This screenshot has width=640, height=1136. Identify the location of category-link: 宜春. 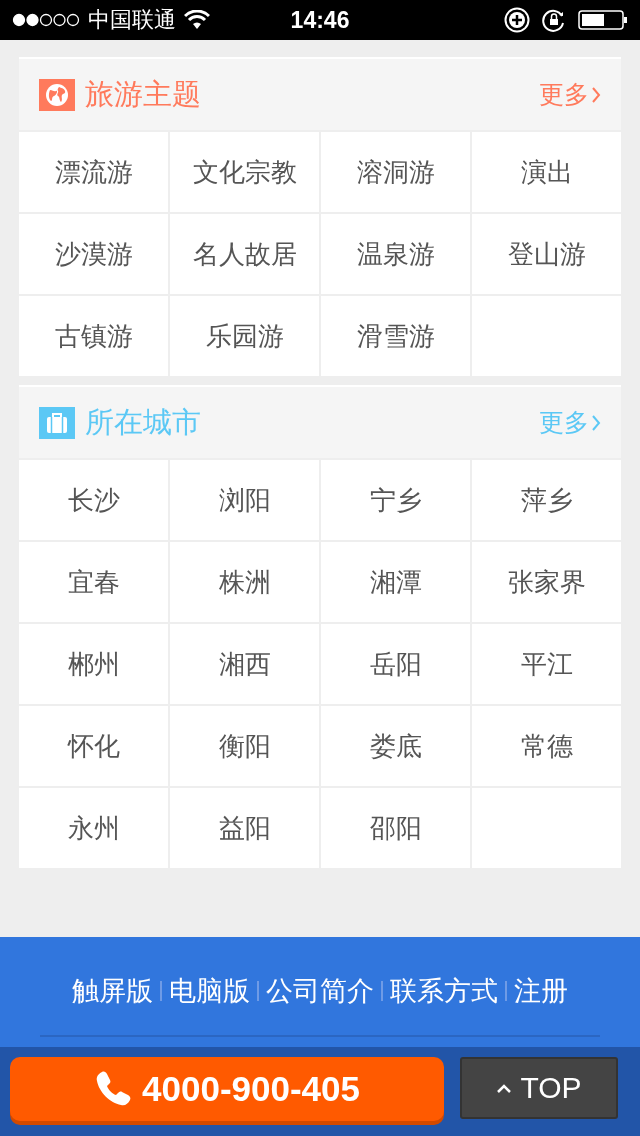
(93, 582).